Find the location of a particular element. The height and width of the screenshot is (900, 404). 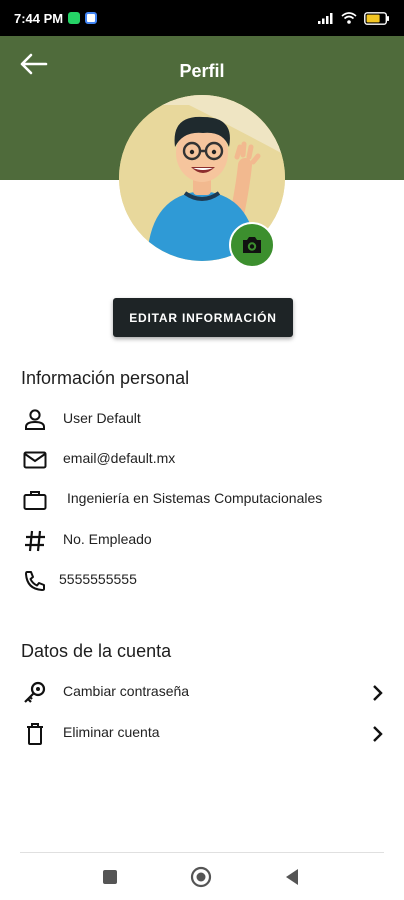

info-row-employee-number: No. Empleado is located at coordinates (204, 540).